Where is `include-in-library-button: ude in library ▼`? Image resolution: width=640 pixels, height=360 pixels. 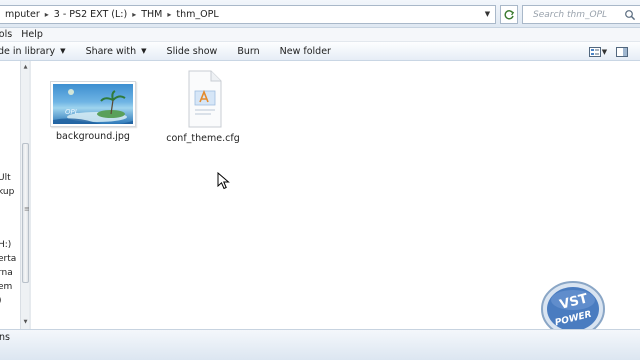 include-in-library-button: ude in library ▼ is located at coordinates (38, 51).